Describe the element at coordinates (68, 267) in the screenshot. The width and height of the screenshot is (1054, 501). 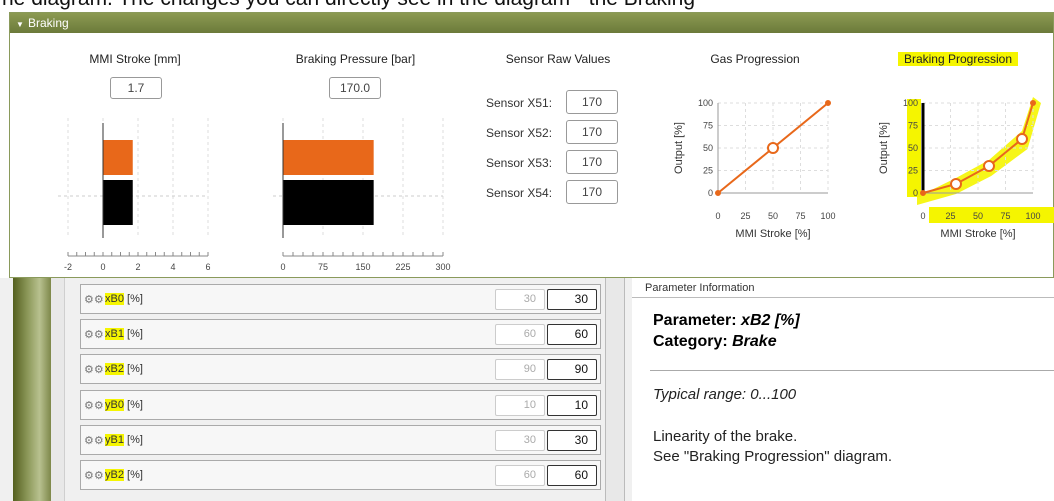
I see `x-tick-label: -2` at that location.